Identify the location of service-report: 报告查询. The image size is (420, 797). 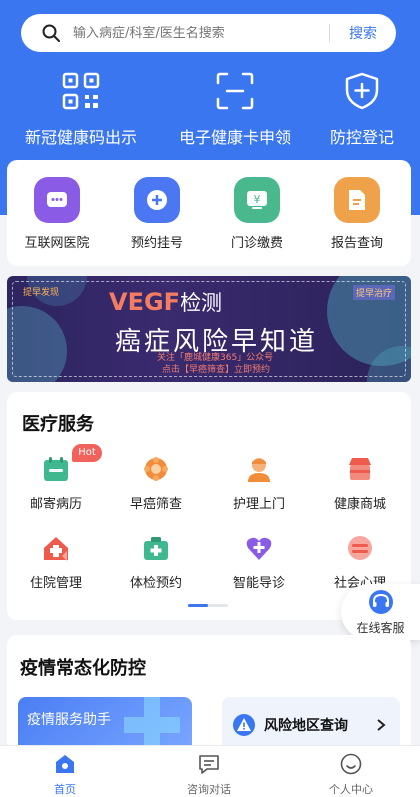
(357, 214).